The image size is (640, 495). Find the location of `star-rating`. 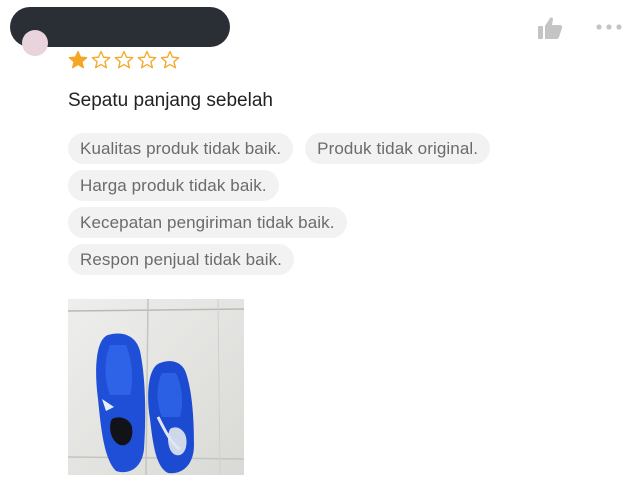

star-rating is located at coordinates (124, 60).